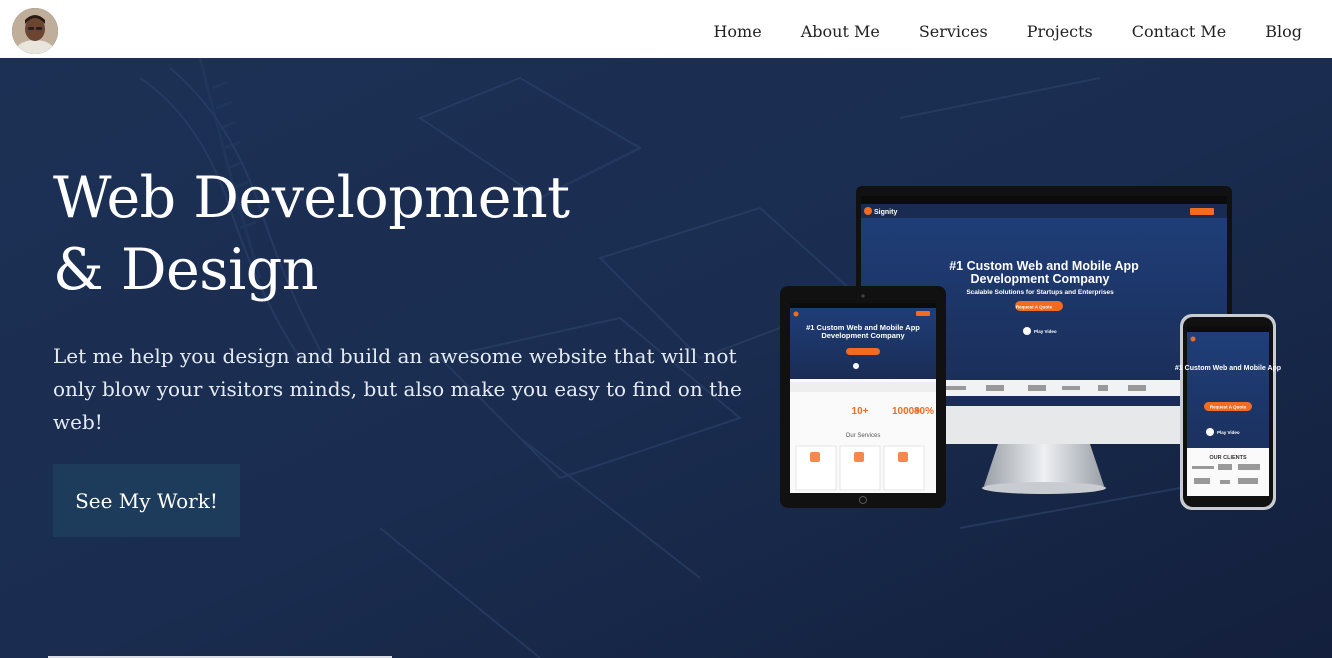 The image size is (1332, 658). What do you see at coordinates (146, 500) in the screenshot?
I see `see-my-work-button: See My Work!` at bounding box center [146, 500].